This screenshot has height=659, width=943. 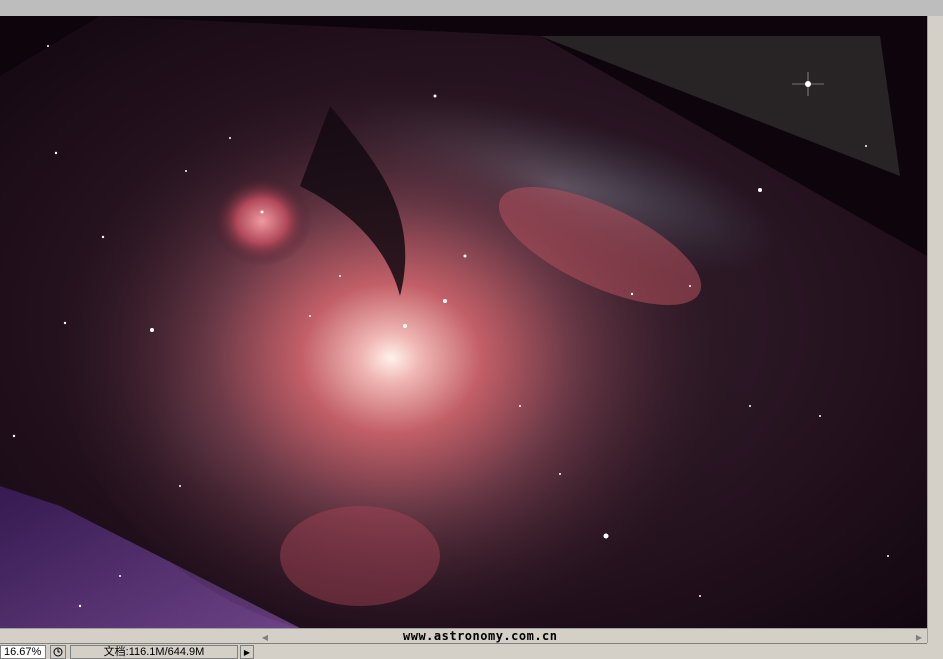 What do you see at coordinates (471, 651) in the screenshot?
I see `status-bar: 16.67% 文档:116.1M/644.9M ▶` at bounding box center [471, 651].